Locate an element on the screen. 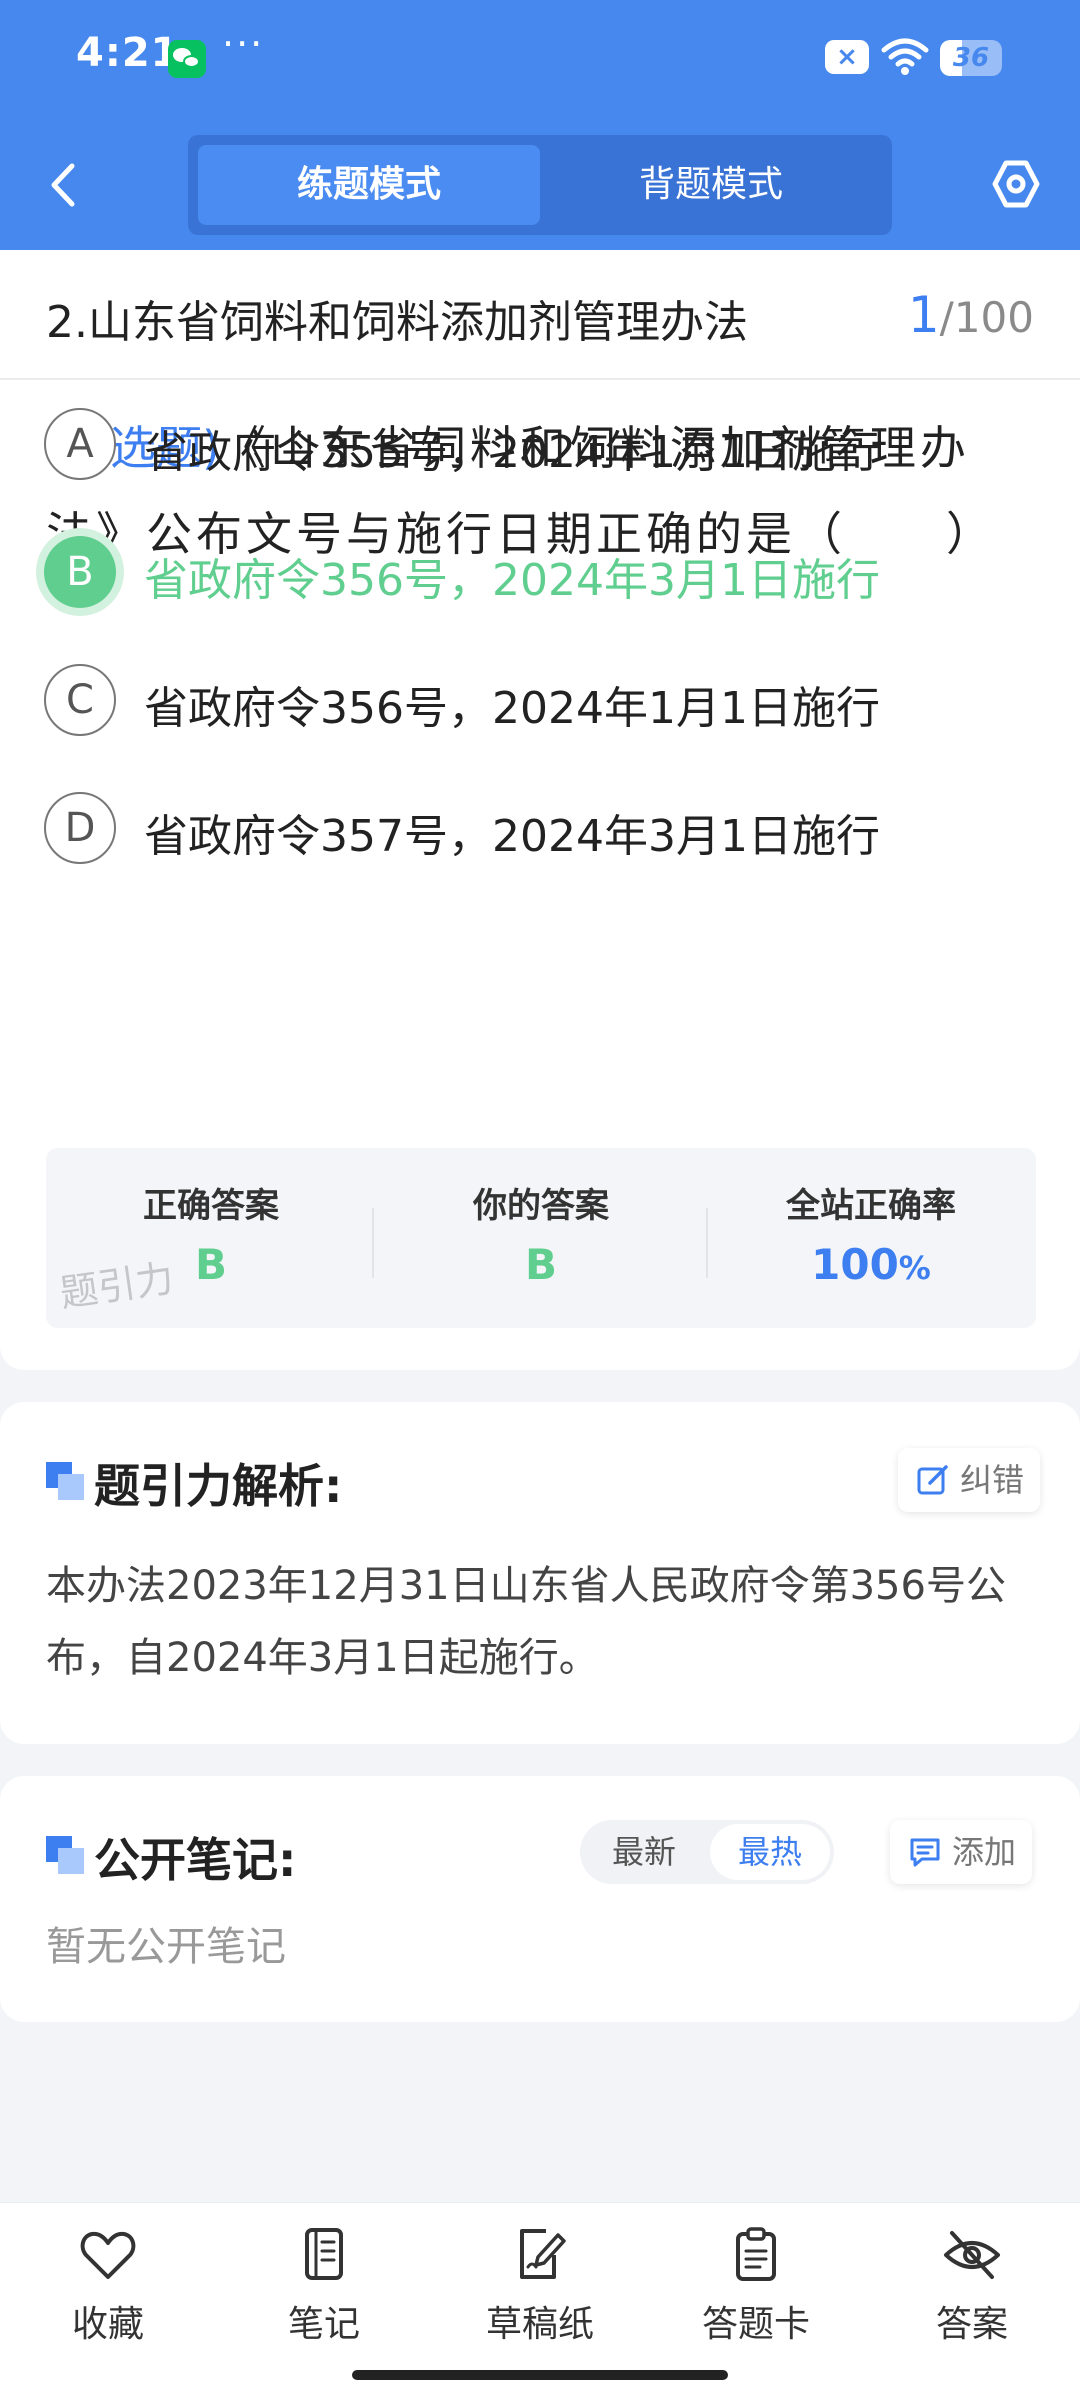  answer-summary: 正确答案 B 你的答案 B 全站正确率 100% 题引力 is located at coordinates (541, 1238).